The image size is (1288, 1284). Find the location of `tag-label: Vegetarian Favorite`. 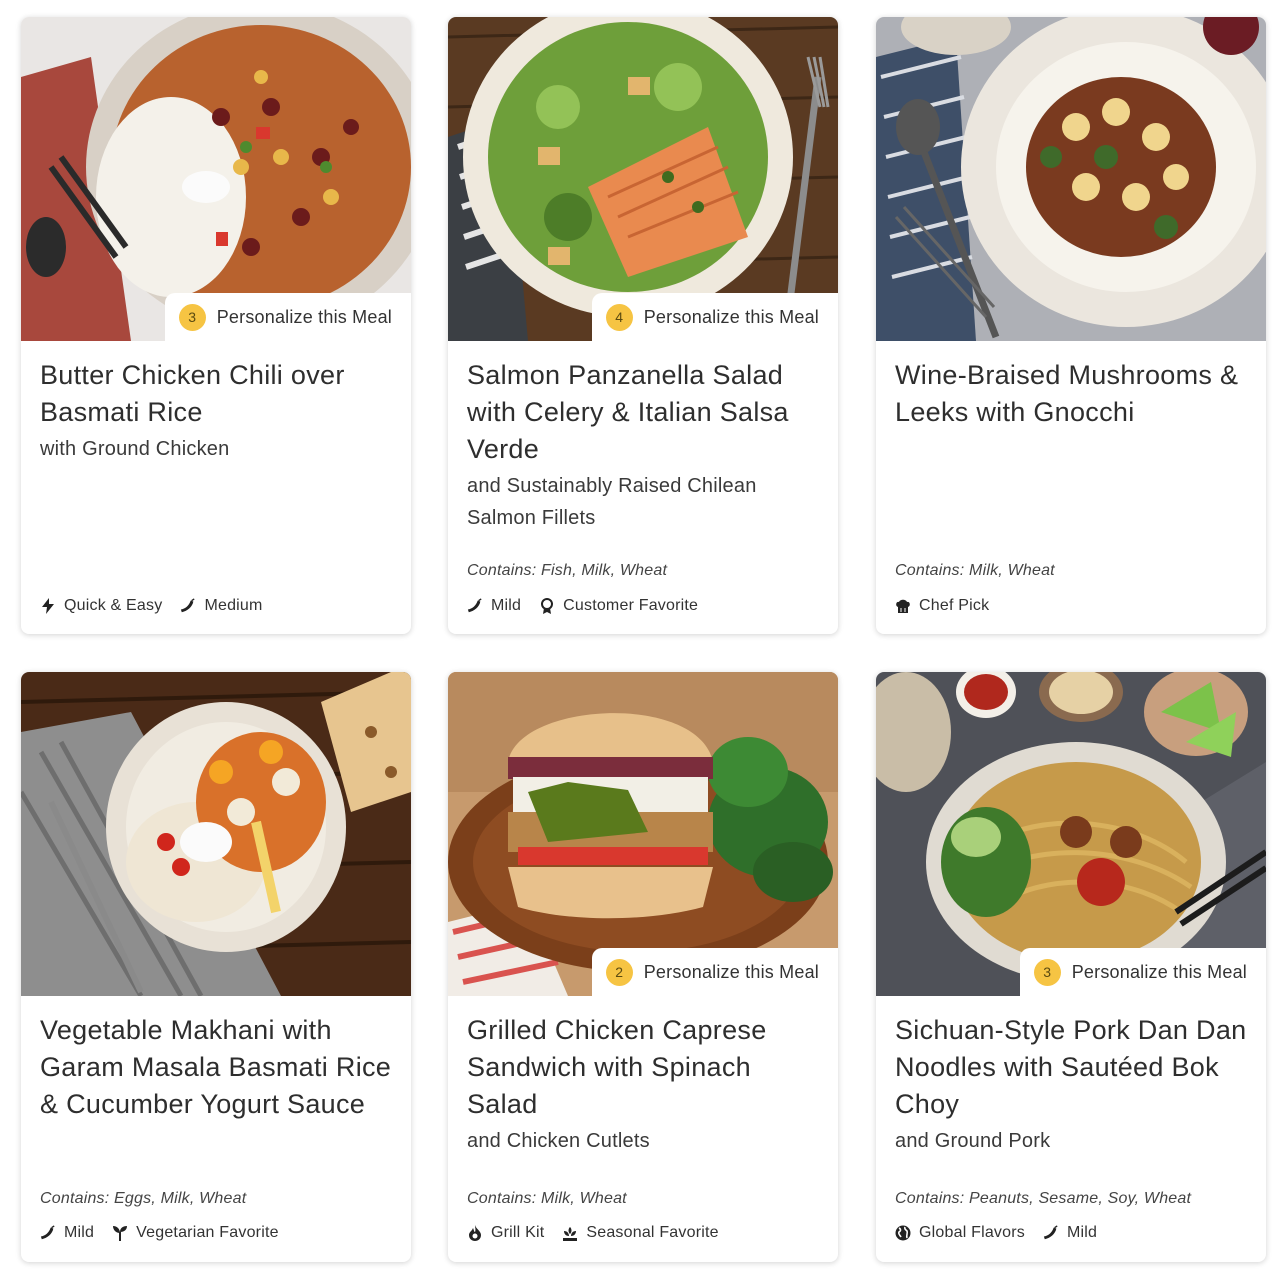

tag-label: Vegetarian Favorite is located at coordinates (207, 1232).